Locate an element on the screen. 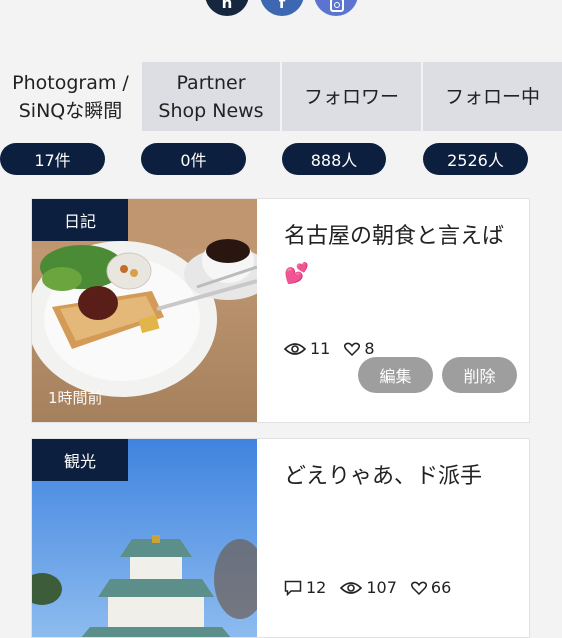  comment-icon is located at coordinates (293, 588).